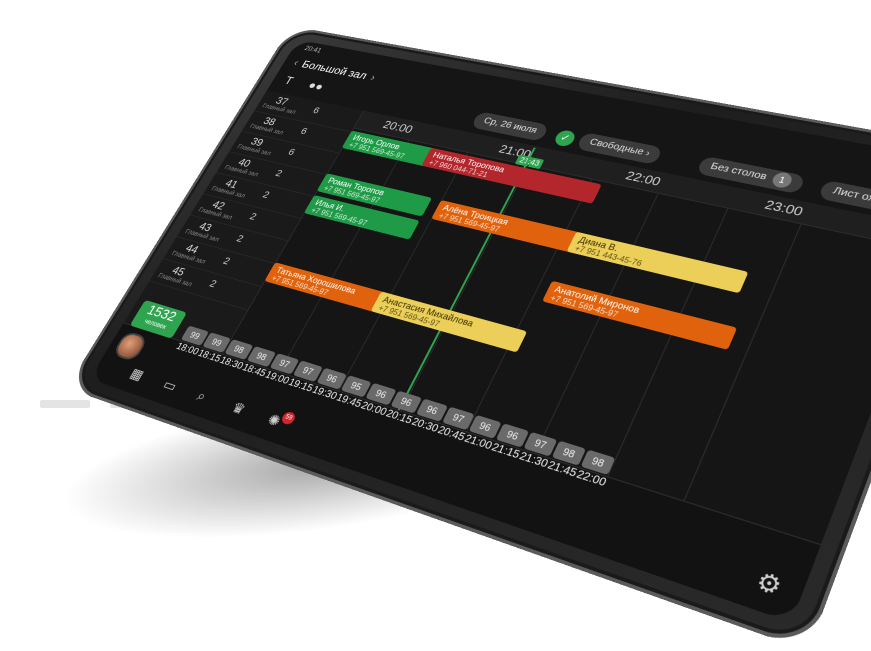  I want to click on hour-label: 20:00, so click(398, 127).